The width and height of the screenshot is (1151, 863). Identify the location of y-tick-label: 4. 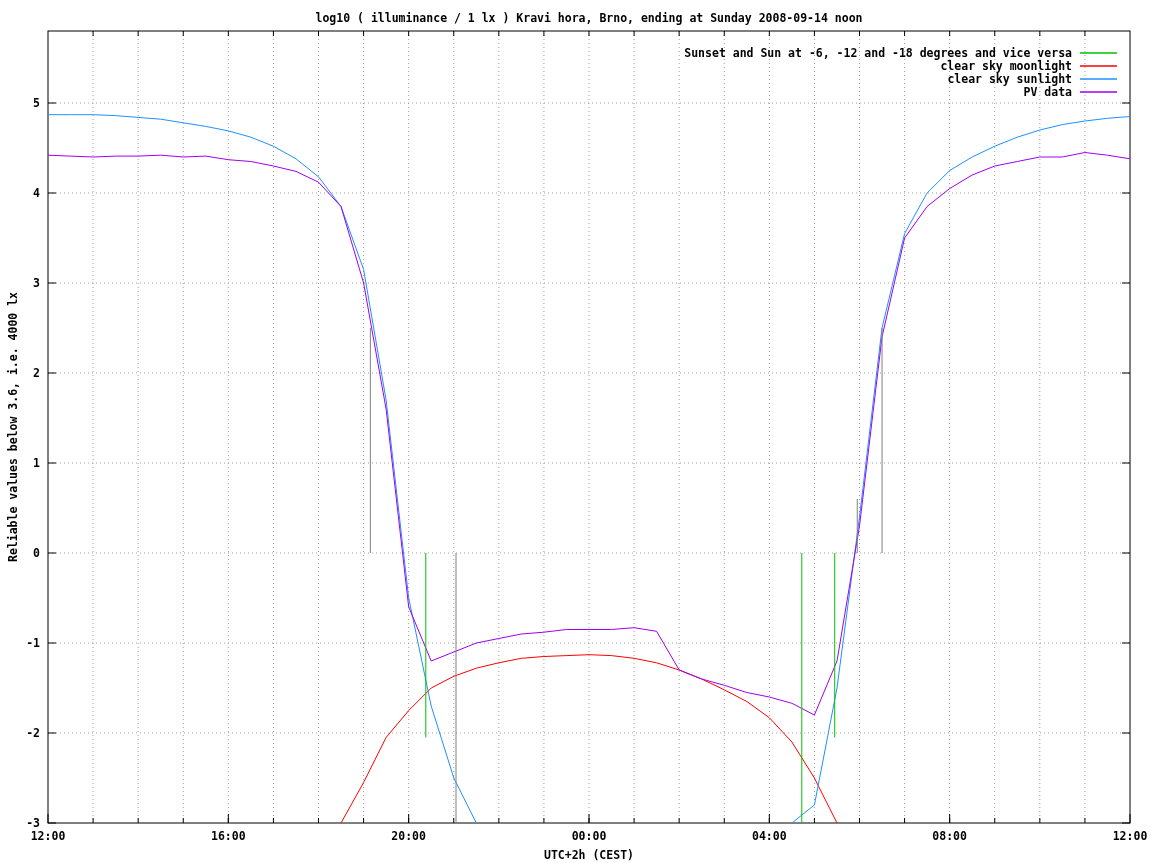
(36, 193).